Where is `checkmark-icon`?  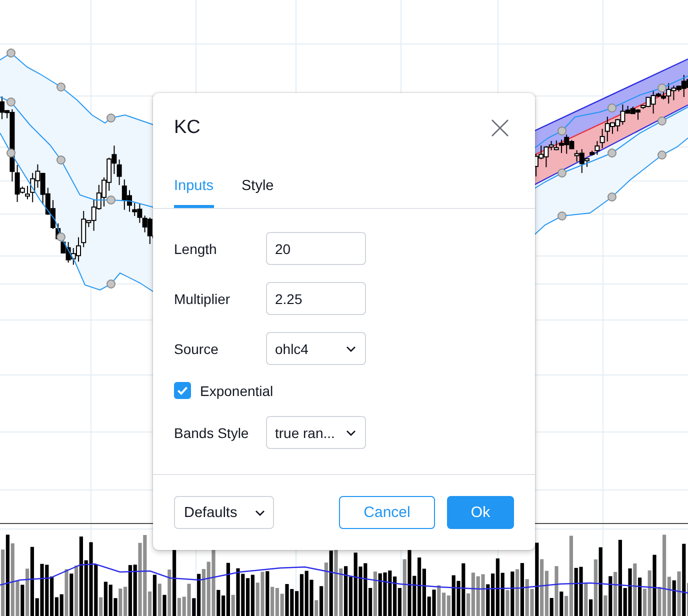 checkmark-icon is located at coordinates (182, 390).